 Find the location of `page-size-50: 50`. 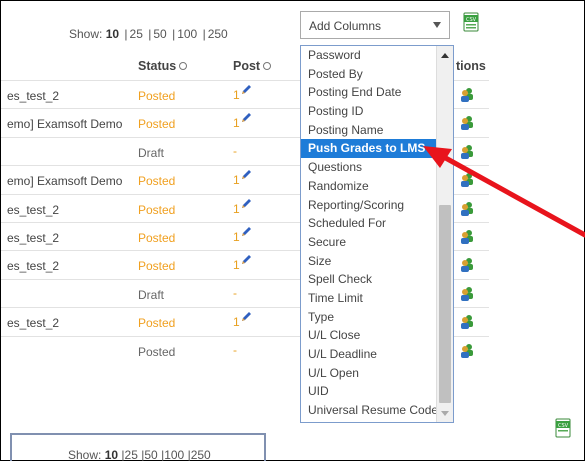

page-size-50: 50 is located at coordinates (150, 454).